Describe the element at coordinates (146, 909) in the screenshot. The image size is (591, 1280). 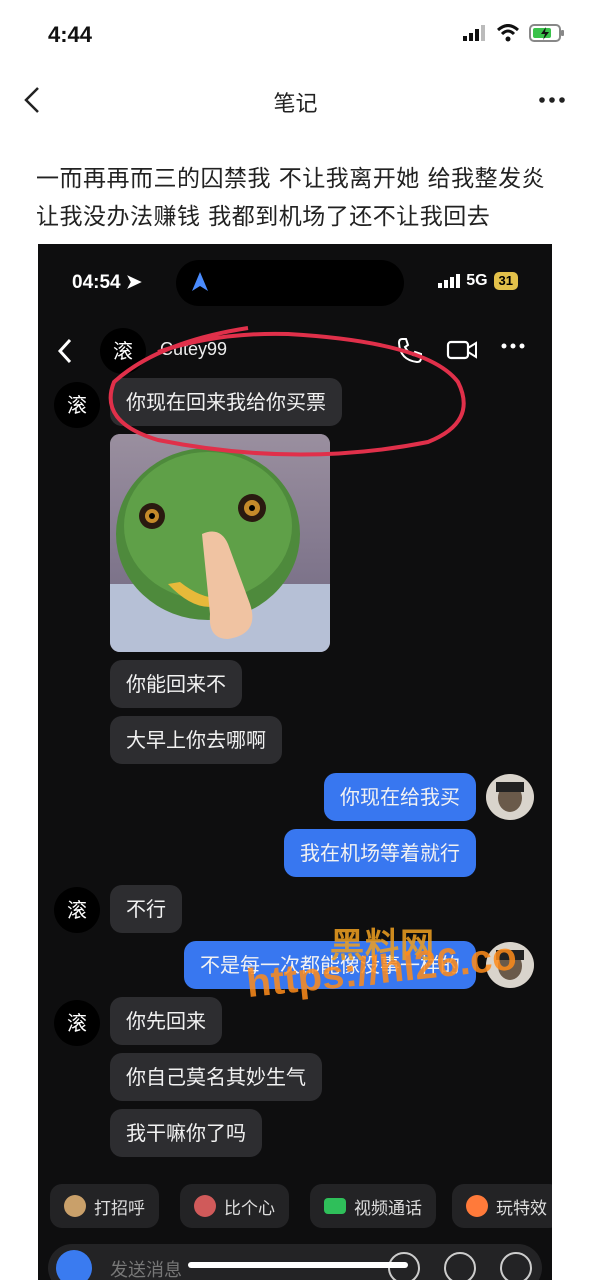
I see `message-bubble: 不行` at that location.